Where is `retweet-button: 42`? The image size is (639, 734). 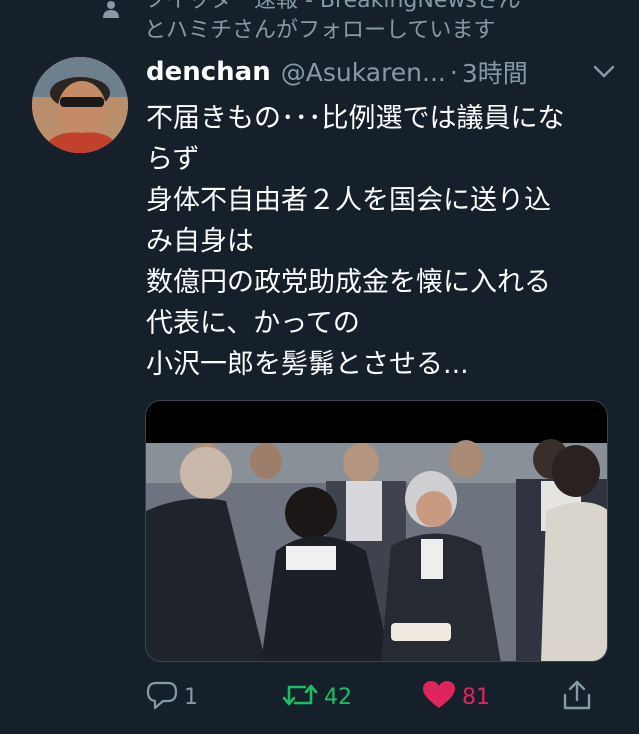 retweet-button: 42 is located at coordinates (317, 697).